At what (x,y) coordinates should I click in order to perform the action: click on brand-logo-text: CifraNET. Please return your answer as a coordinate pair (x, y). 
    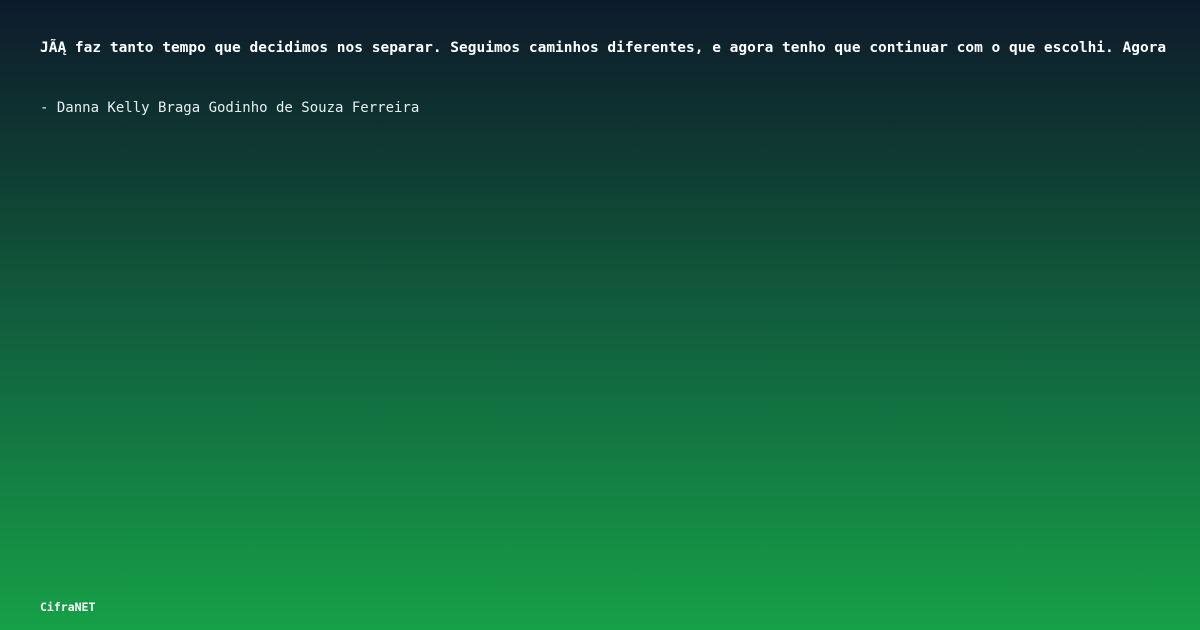
    Looking at the image, I should click on (67, 607).